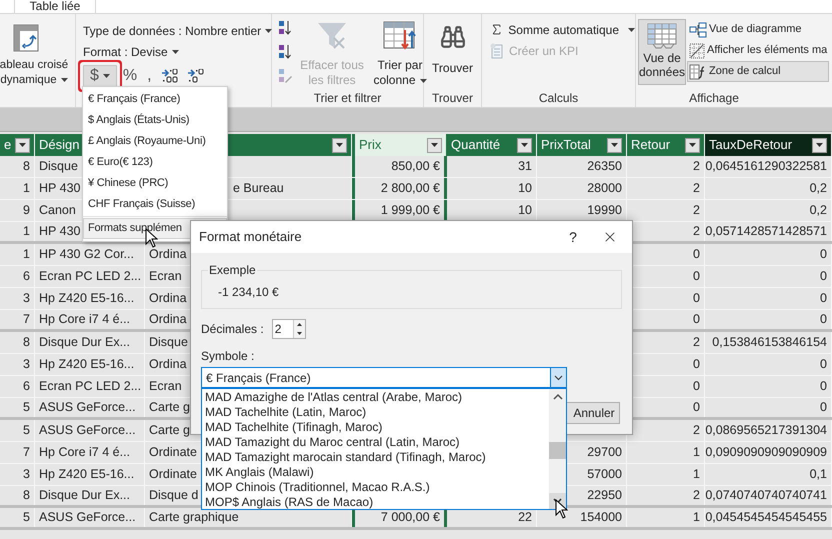 The height and width of the screenshot is (539, 832). Describe the element at coordinates (601, 517) in the screenshot. I see `table-cell-text: 154000` at that location.